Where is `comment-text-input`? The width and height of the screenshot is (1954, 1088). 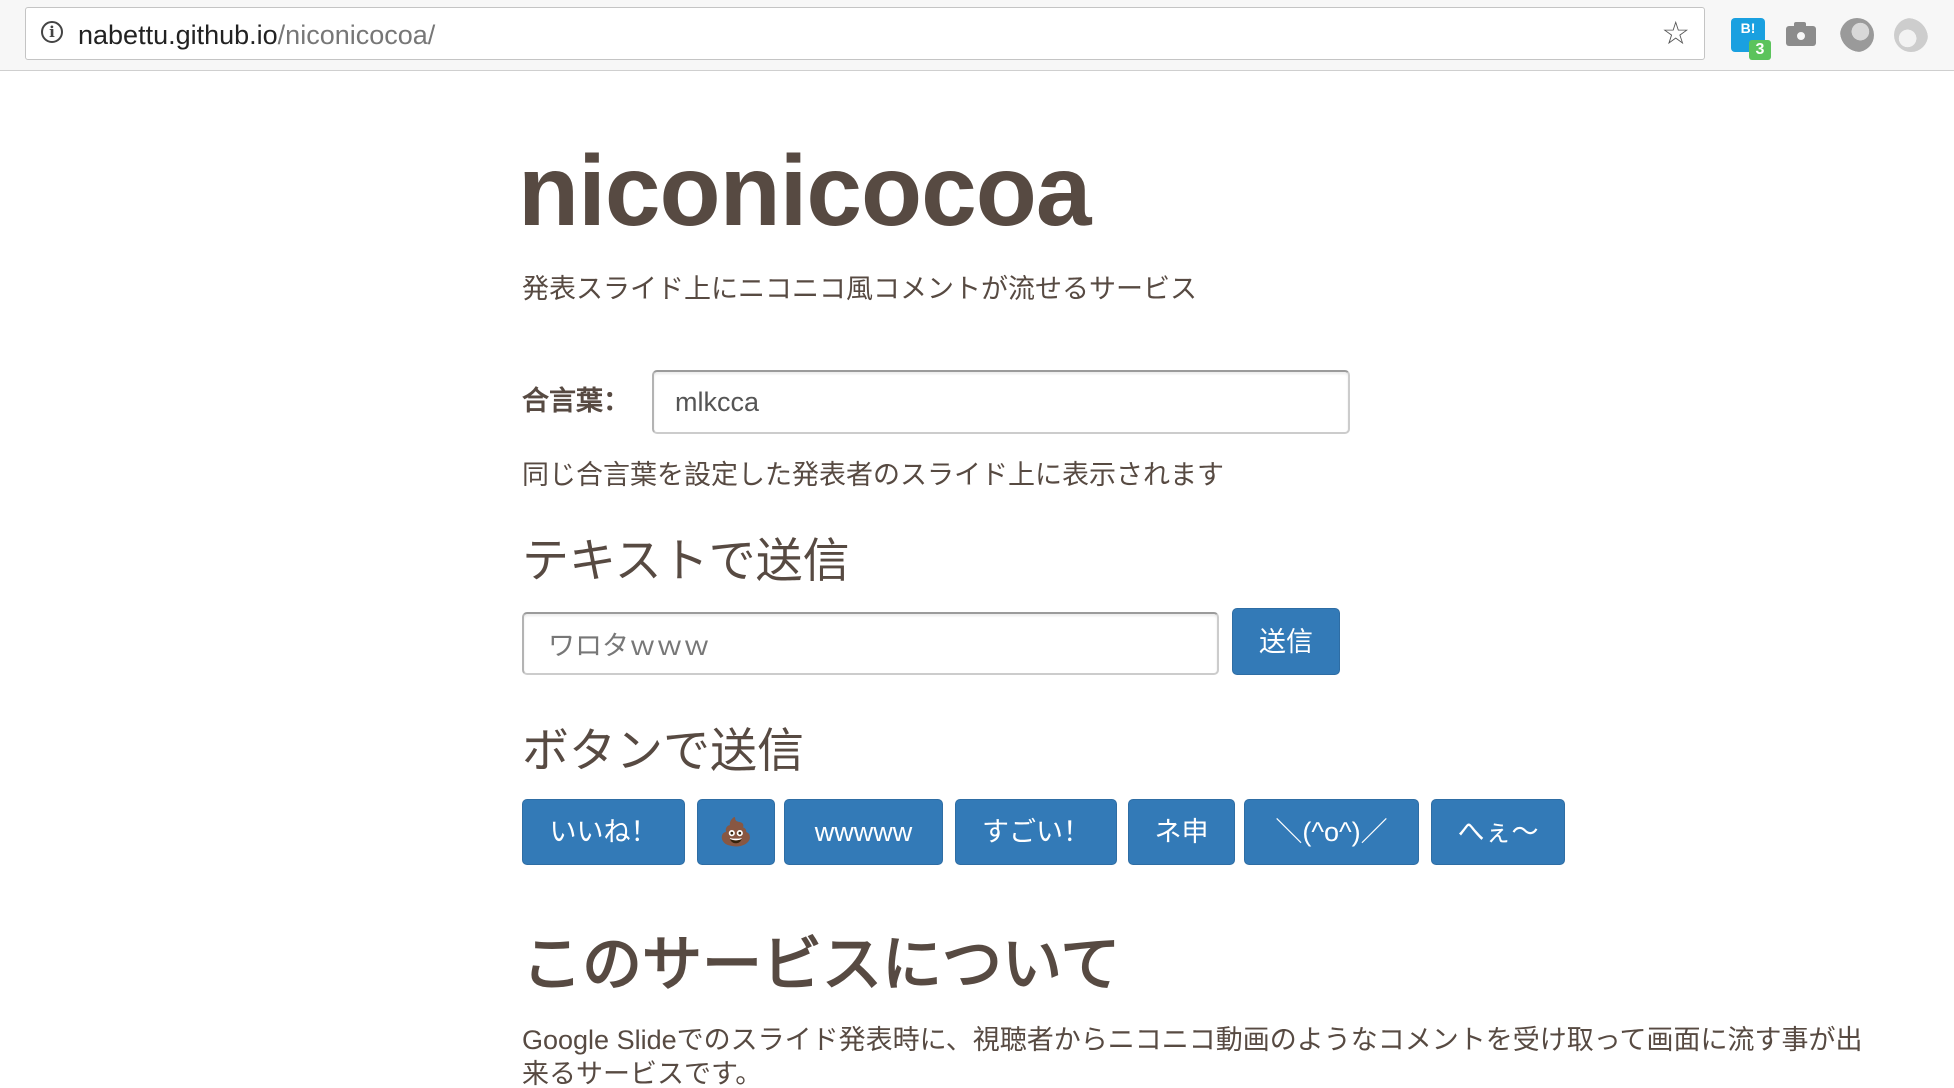 comment-text-input is located at coordinates (870, 643).